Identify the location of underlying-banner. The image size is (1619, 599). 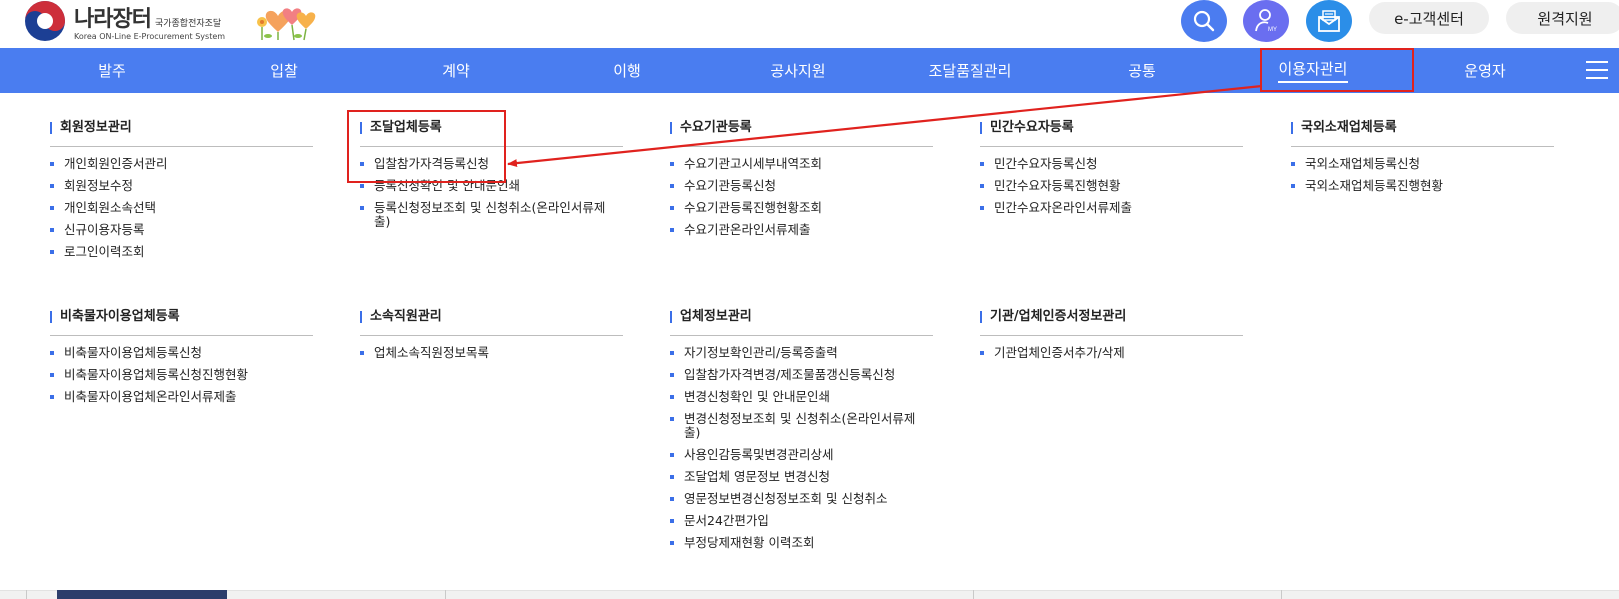
(142, 594).